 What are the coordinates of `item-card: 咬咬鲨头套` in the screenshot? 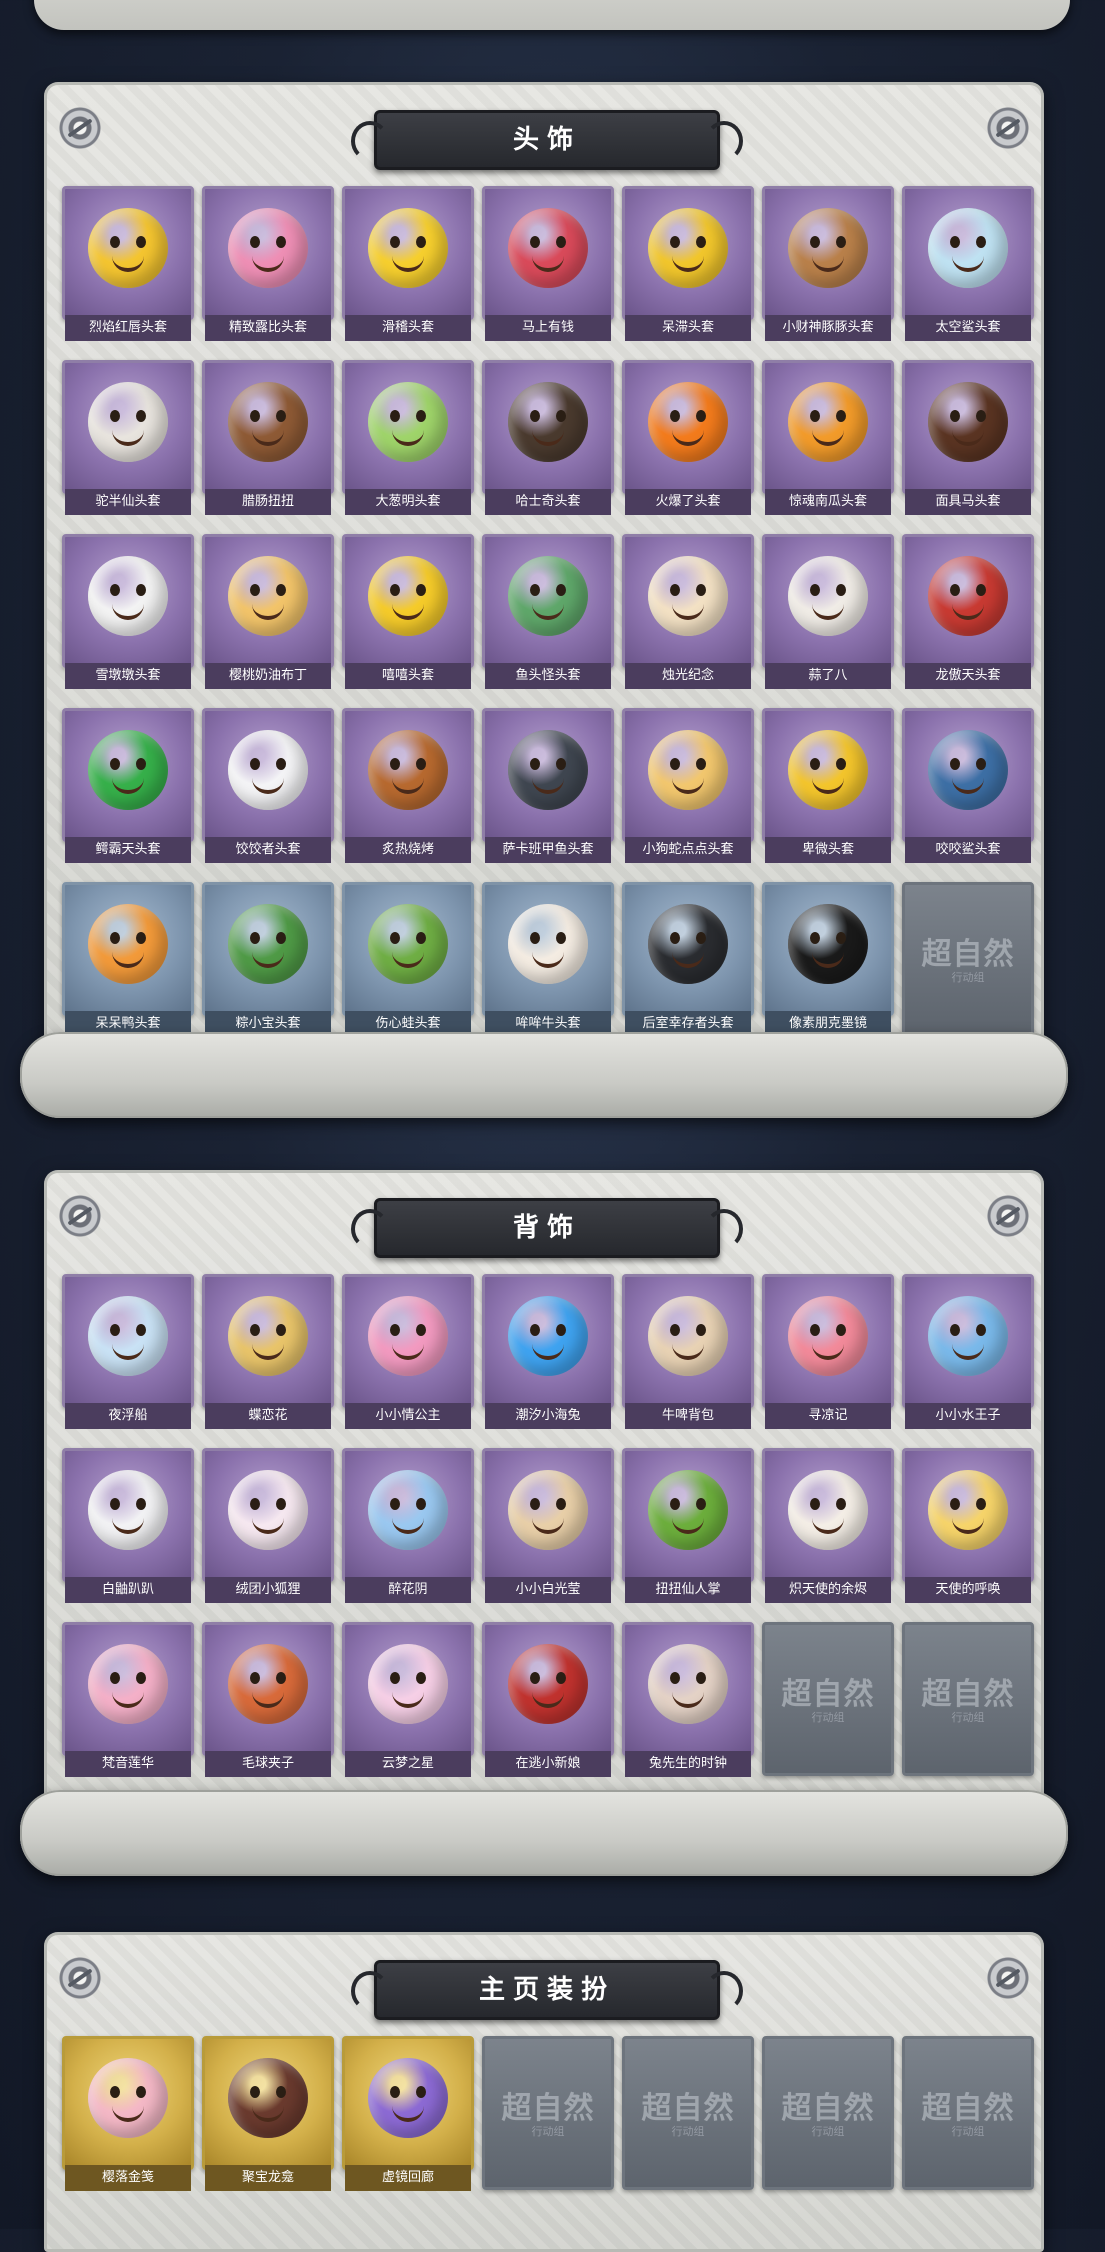 It's located at (968, 785).